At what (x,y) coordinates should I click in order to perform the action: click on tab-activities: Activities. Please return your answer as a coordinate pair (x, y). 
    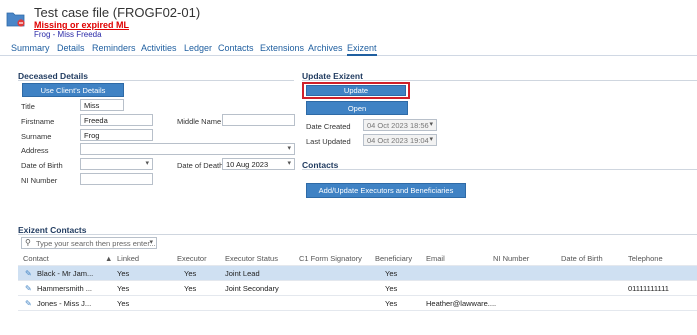
    Looking at the image, I should click on (159, 48).